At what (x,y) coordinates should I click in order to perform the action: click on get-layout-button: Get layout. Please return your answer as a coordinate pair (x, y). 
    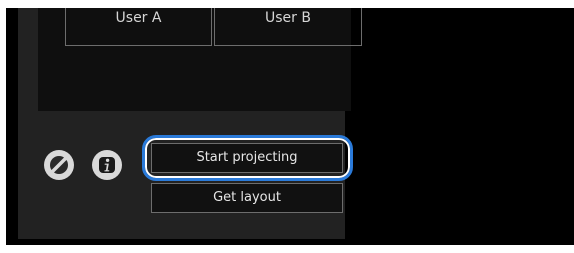
    Looking at the image, I should click on (247, 198).